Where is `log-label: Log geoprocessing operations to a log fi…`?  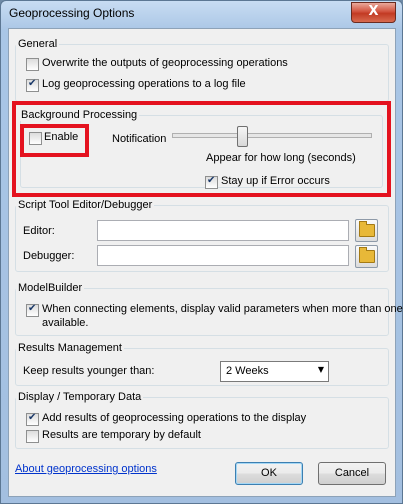
log-label: Log geoprocessing operations to a log fi… is located at coordinates (144, 84).